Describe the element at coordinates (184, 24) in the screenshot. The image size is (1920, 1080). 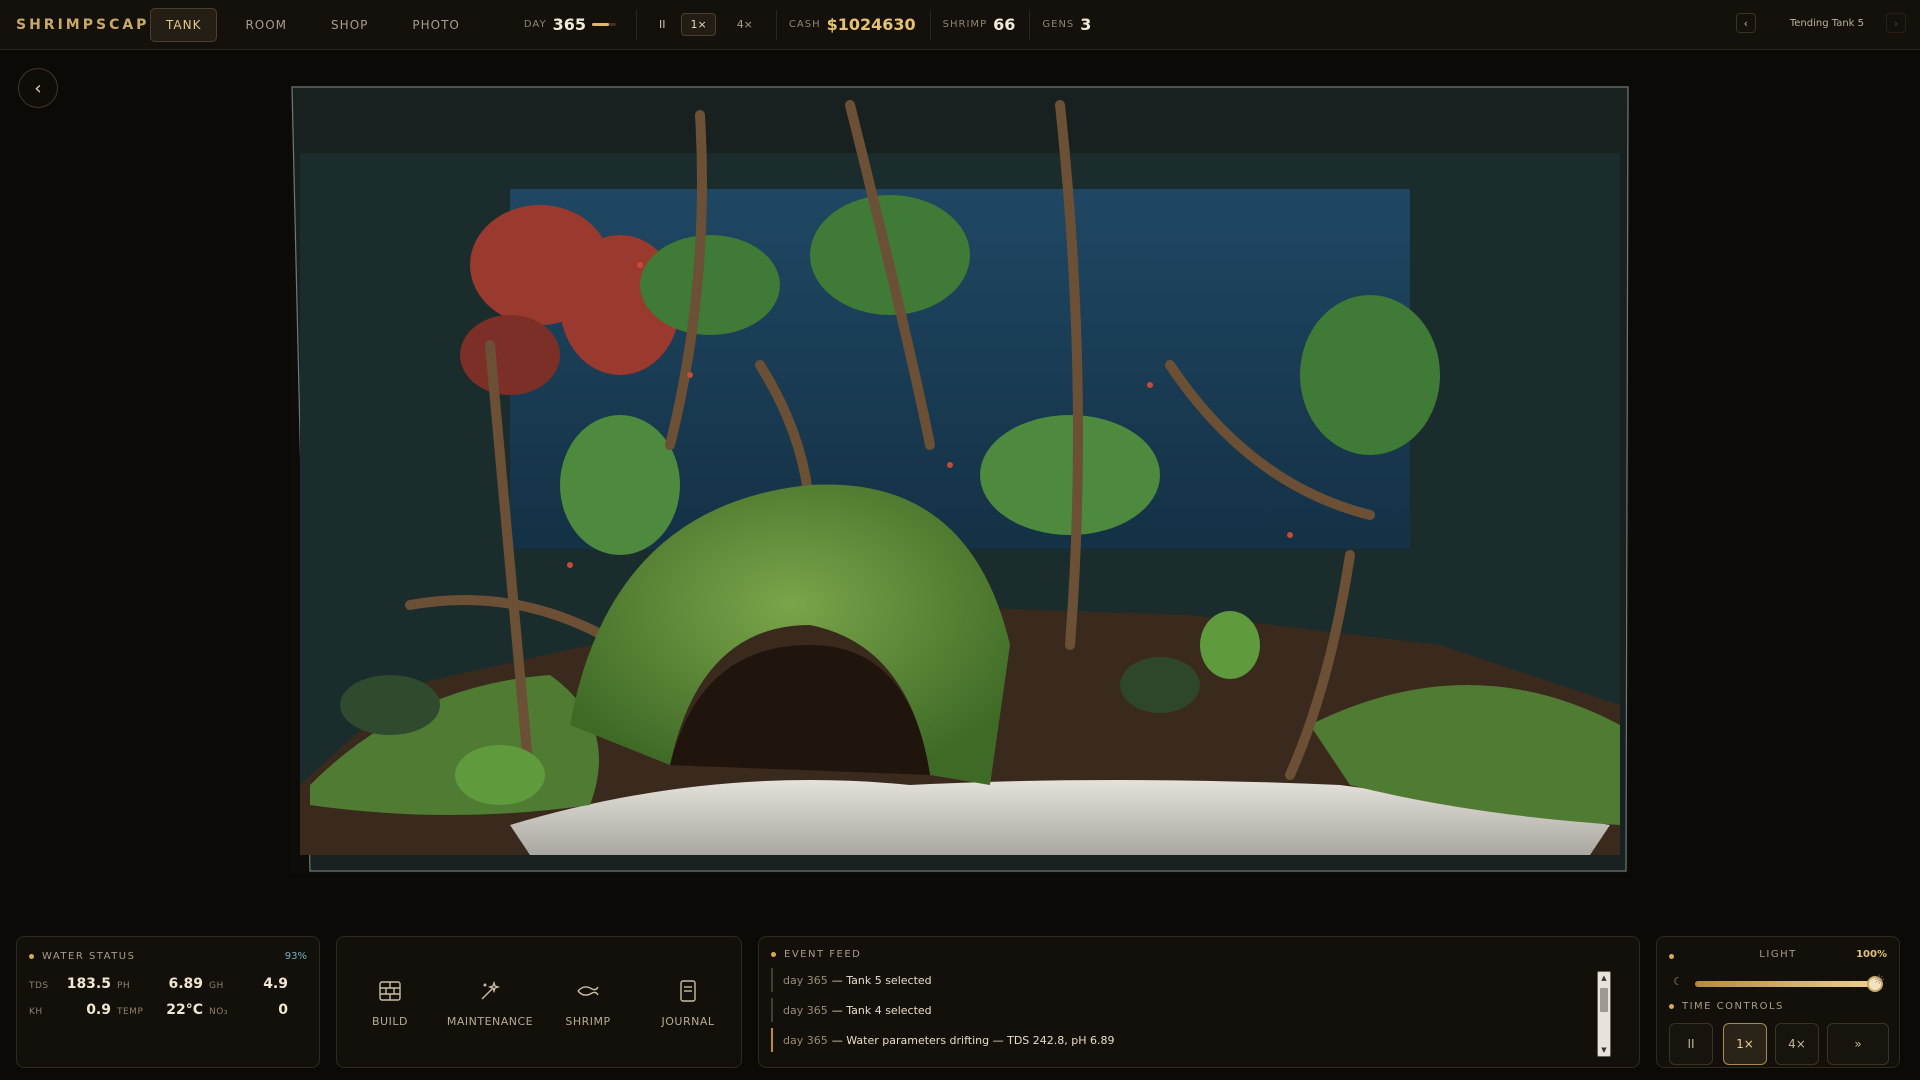
I see `tab-tank: TANK` at that location.